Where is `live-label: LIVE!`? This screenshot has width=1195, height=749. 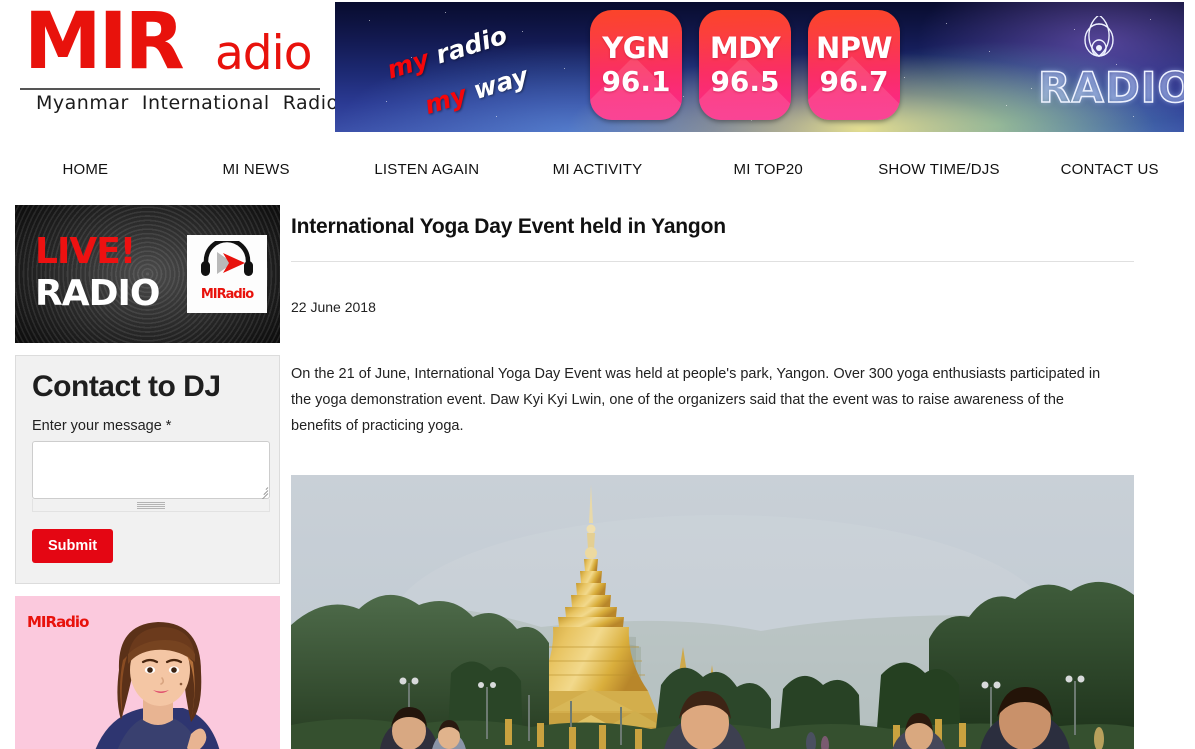
live-label: LIVE! is located at coordinates (85, 251).